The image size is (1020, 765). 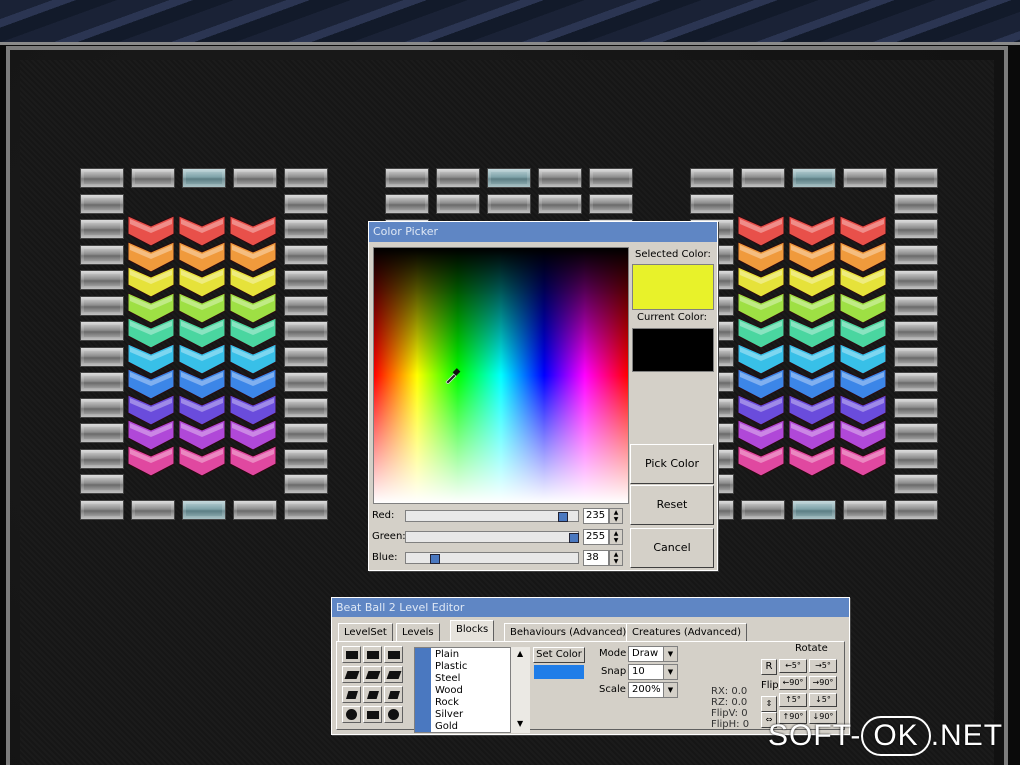 What do you see at coordinates (501, 375) in the screenshot?
I see `color-spectrum` at bounding box center [501, 375].